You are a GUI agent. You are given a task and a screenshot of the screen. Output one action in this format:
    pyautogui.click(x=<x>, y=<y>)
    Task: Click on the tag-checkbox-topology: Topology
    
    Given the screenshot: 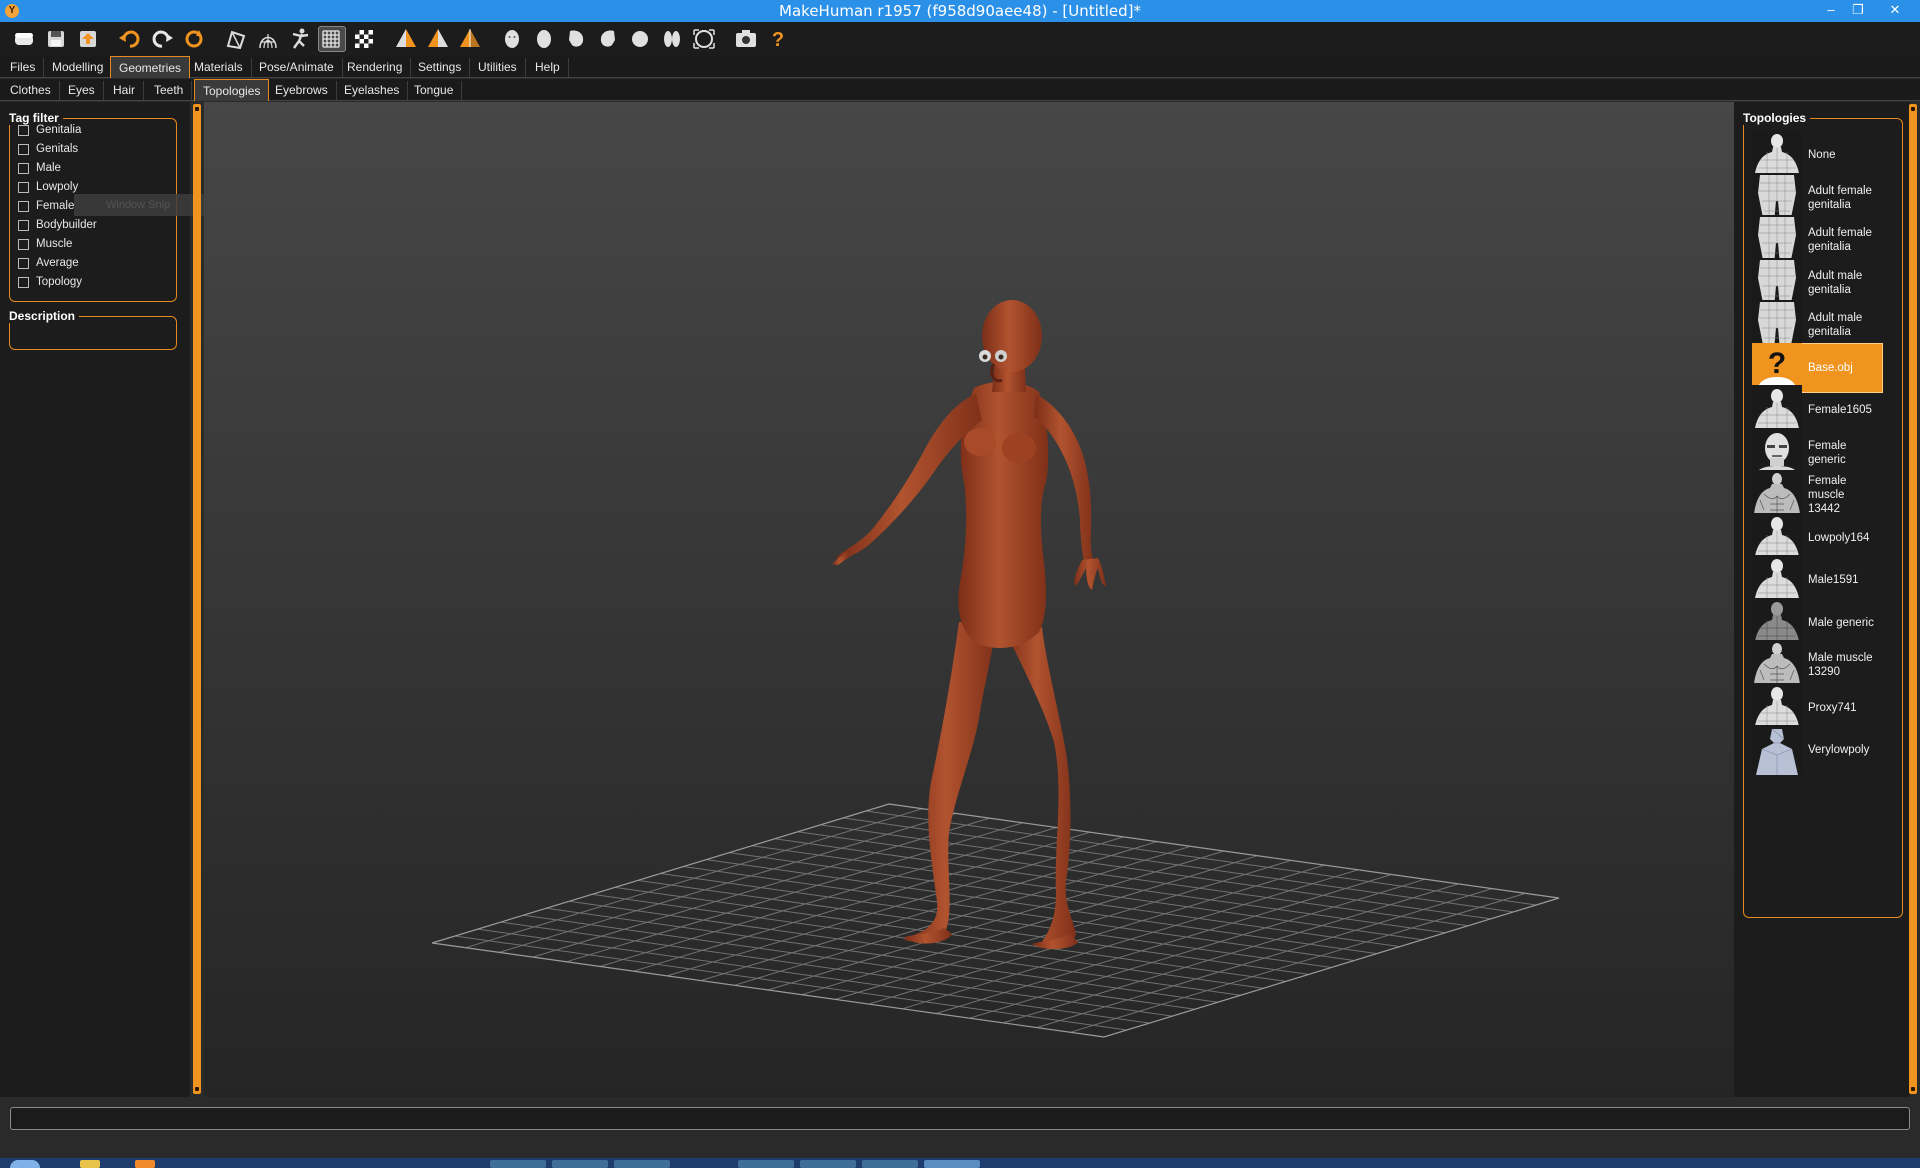 What is the action you would take?
    pyautogui.click(x=50, y=282)
    